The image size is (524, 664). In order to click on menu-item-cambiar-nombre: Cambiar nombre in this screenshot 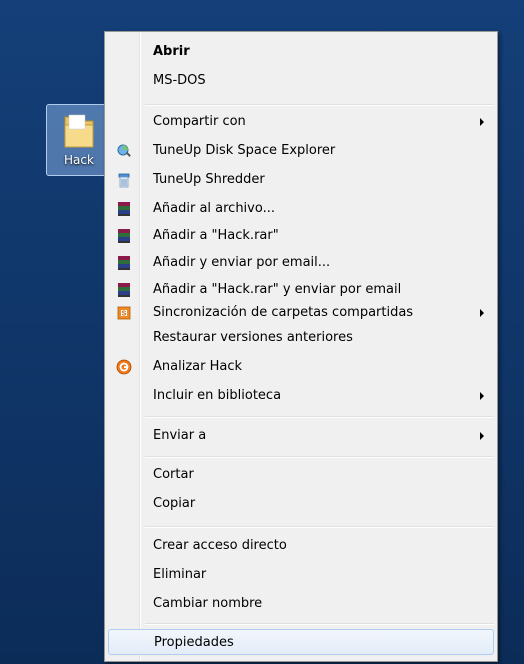, I will do `click(301, 604)`.